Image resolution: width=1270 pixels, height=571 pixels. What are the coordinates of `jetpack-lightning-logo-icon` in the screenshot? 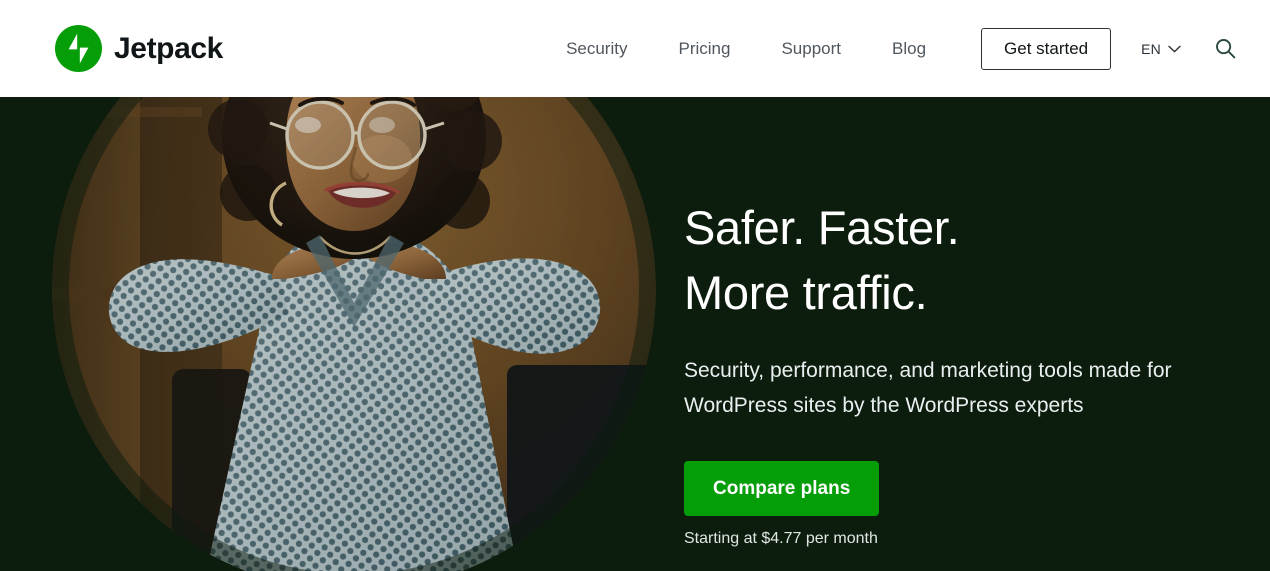 It's located at (78, 48).